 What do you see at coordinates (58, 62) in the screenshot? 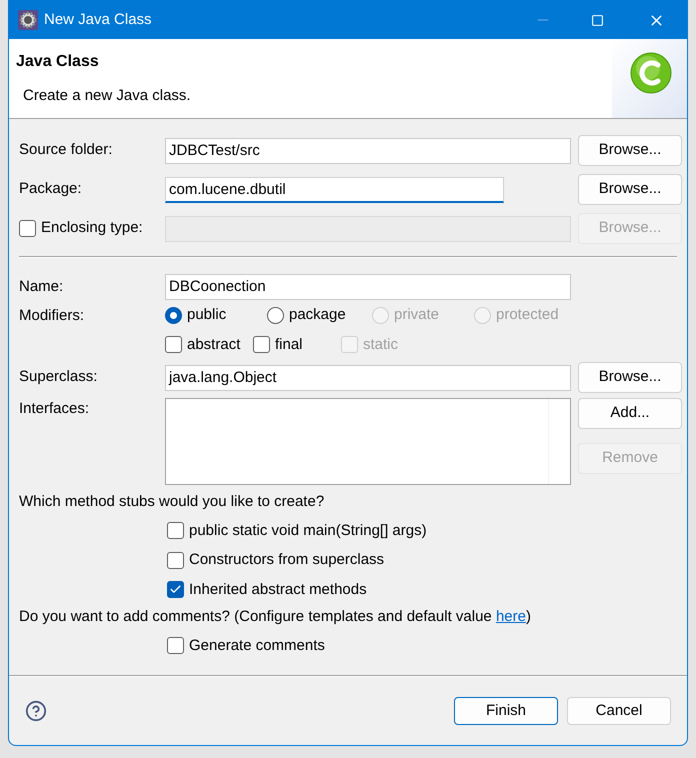
I see `header-title: Java Class` at bounding box center [58, 62].